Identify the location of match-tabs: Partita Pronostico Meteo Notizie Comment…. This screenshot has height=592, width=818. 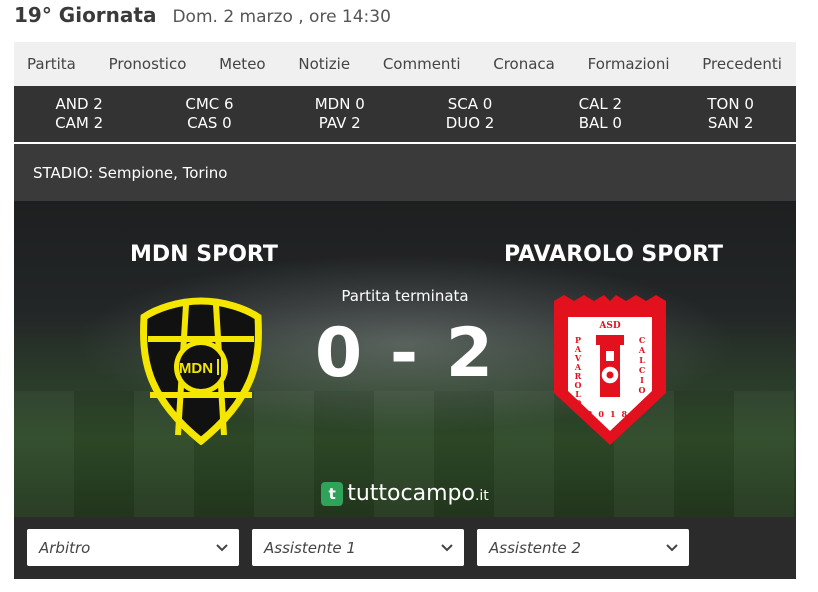
(405, 64).